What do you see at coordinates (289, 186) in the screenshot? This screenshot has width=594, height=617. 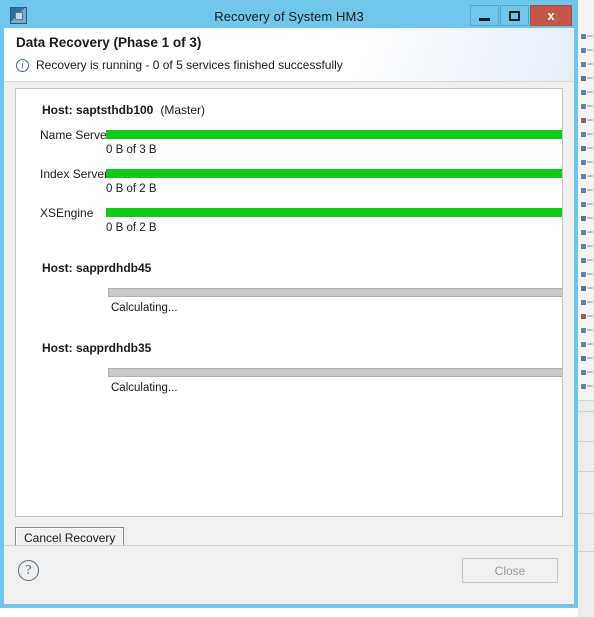 I see `service-row: Index Server 0 B of 2 B` at bounding box center [289, 186].